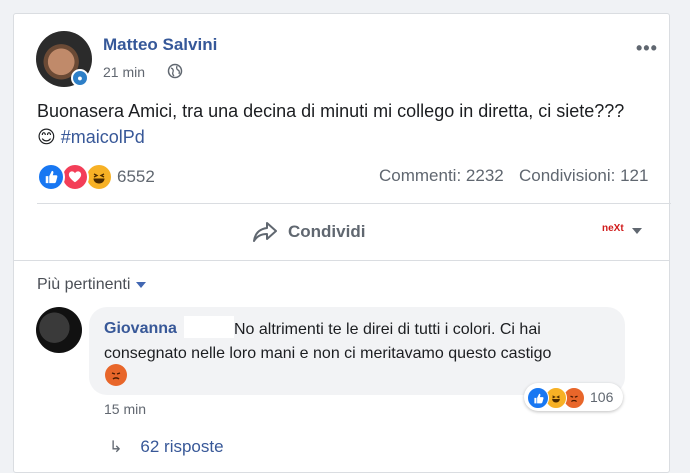 The height and width of the screenshot is (473, 690). Describe the element at coordinates (99, 177) in the screenshot. I see `haha-icon` at that location.